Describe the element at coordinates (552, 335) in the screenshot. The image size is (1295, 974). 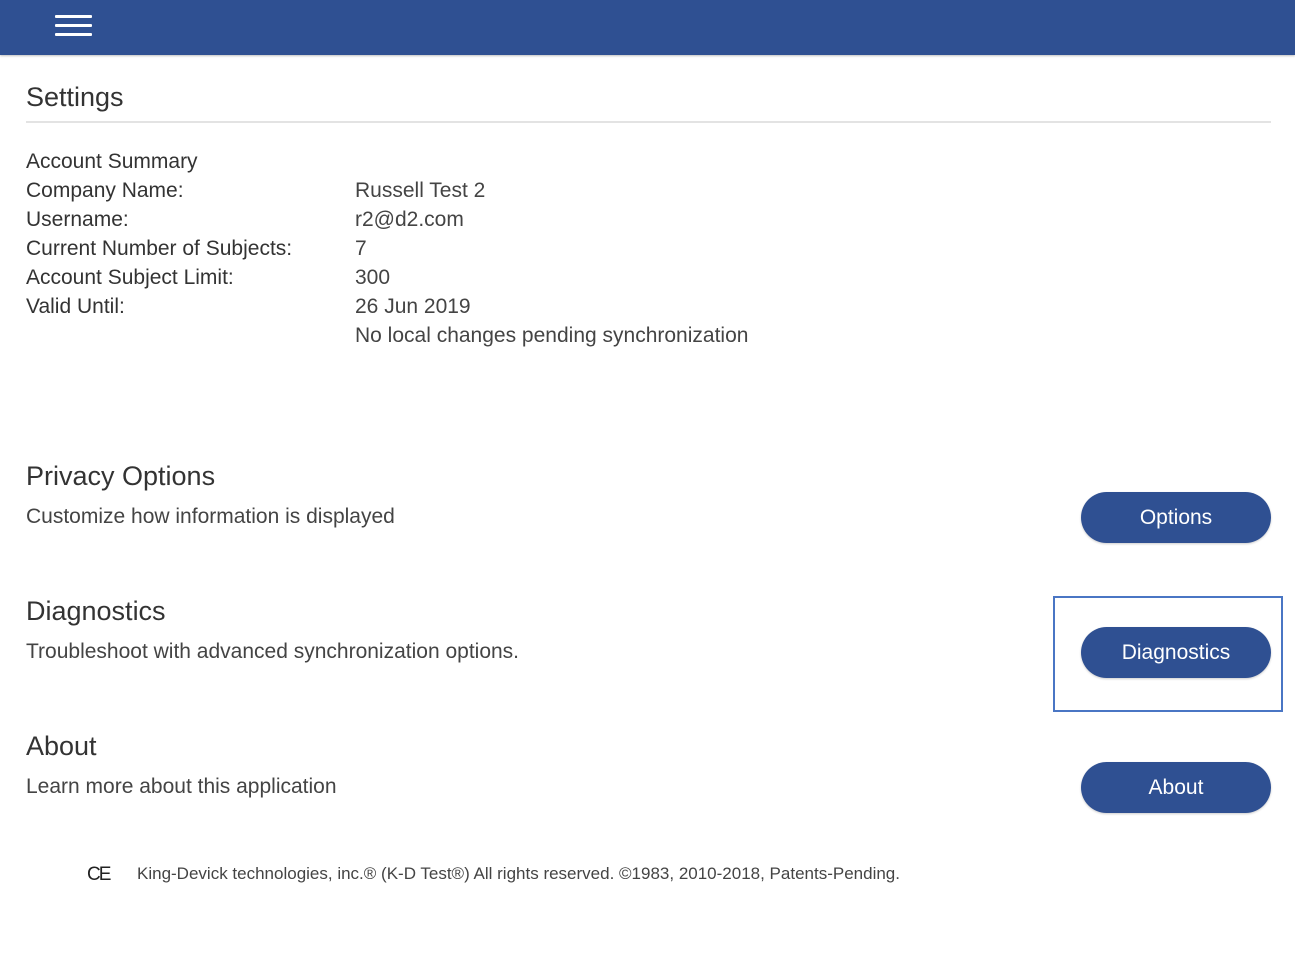
I see `sync-status-text: No local changes pending synchronization` at that location.